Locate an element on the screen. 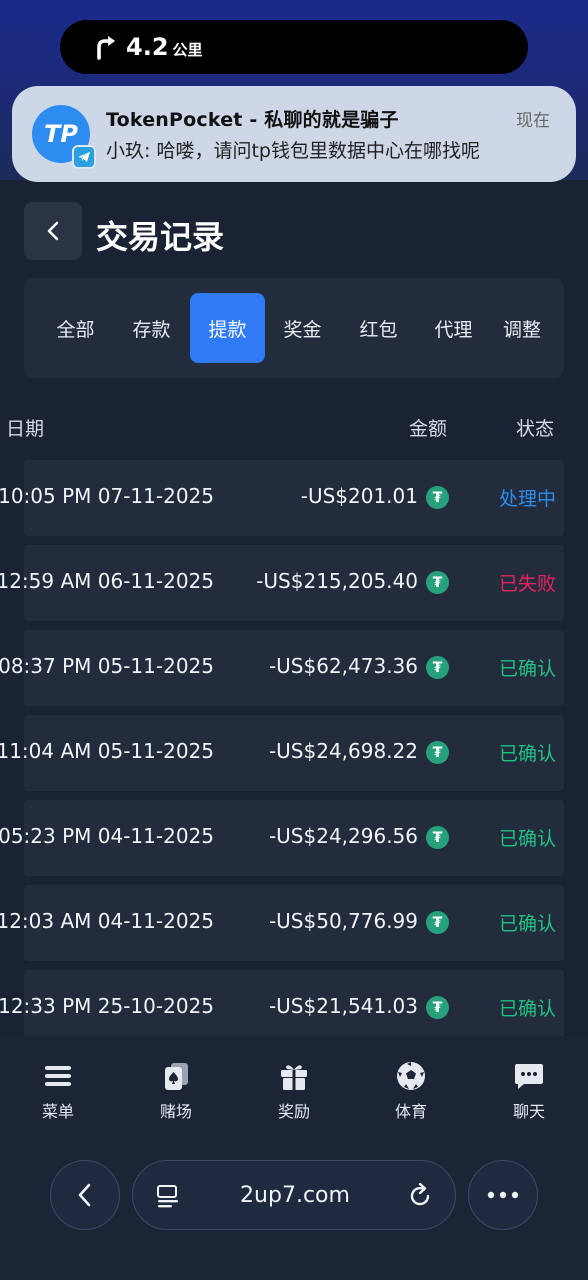  transaction-date: 12:03 AM 04-11-2025 is located at coordinates (107, 921).